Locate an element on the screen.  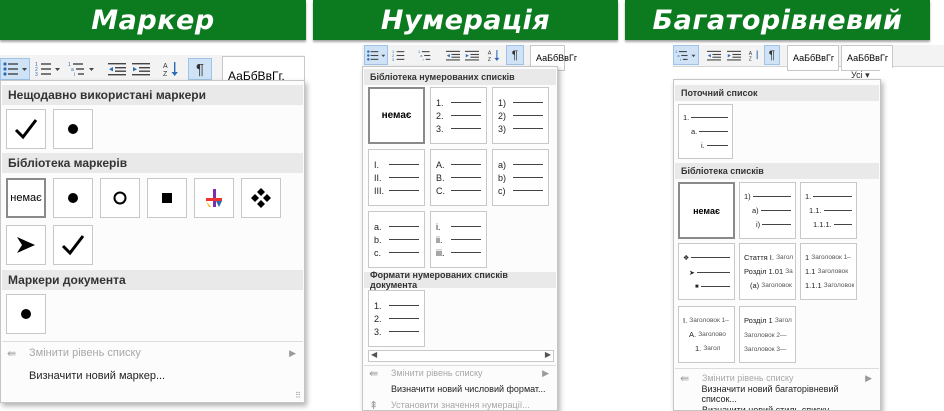
submenu-arrow-icon: ▶ is located at coordinates (292, 352).